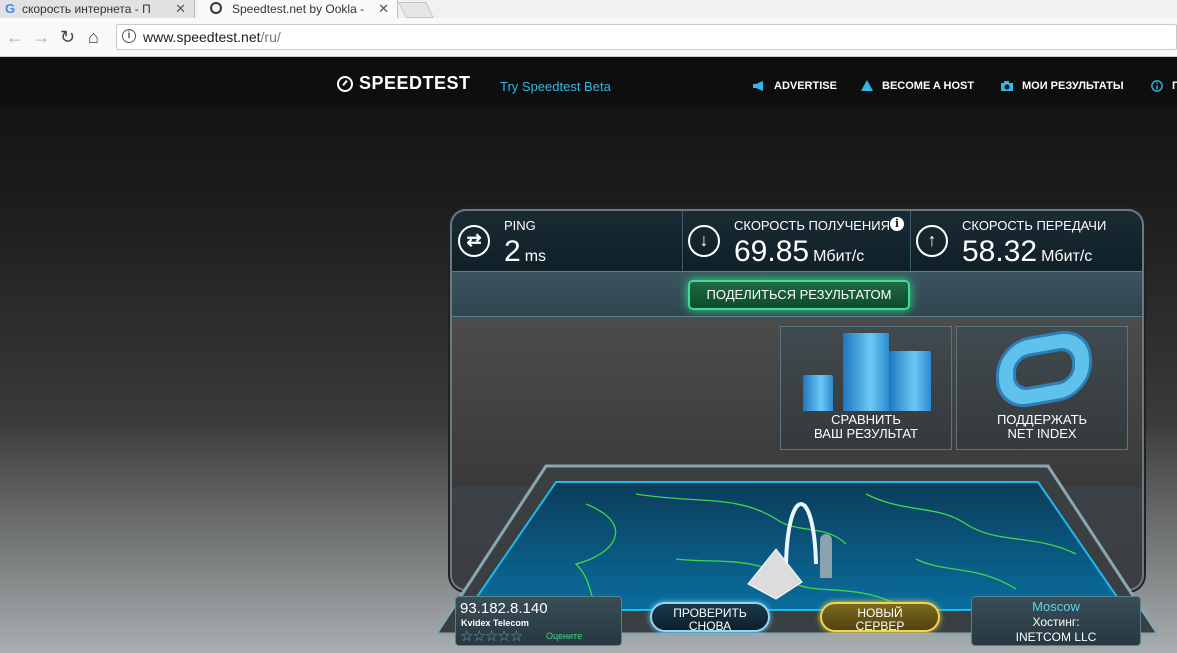  Describe the element at coordinates (474, 241) in the screenshot. I see `ping-arrows-icon: ⇄` at that location.